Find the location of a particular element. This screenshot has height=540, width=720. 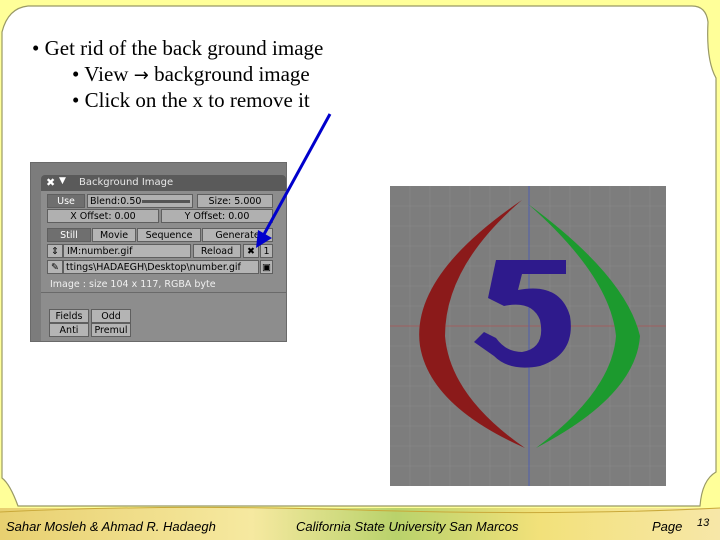

browse-image-icon: ⇕ is located at coordinates (55, 251).